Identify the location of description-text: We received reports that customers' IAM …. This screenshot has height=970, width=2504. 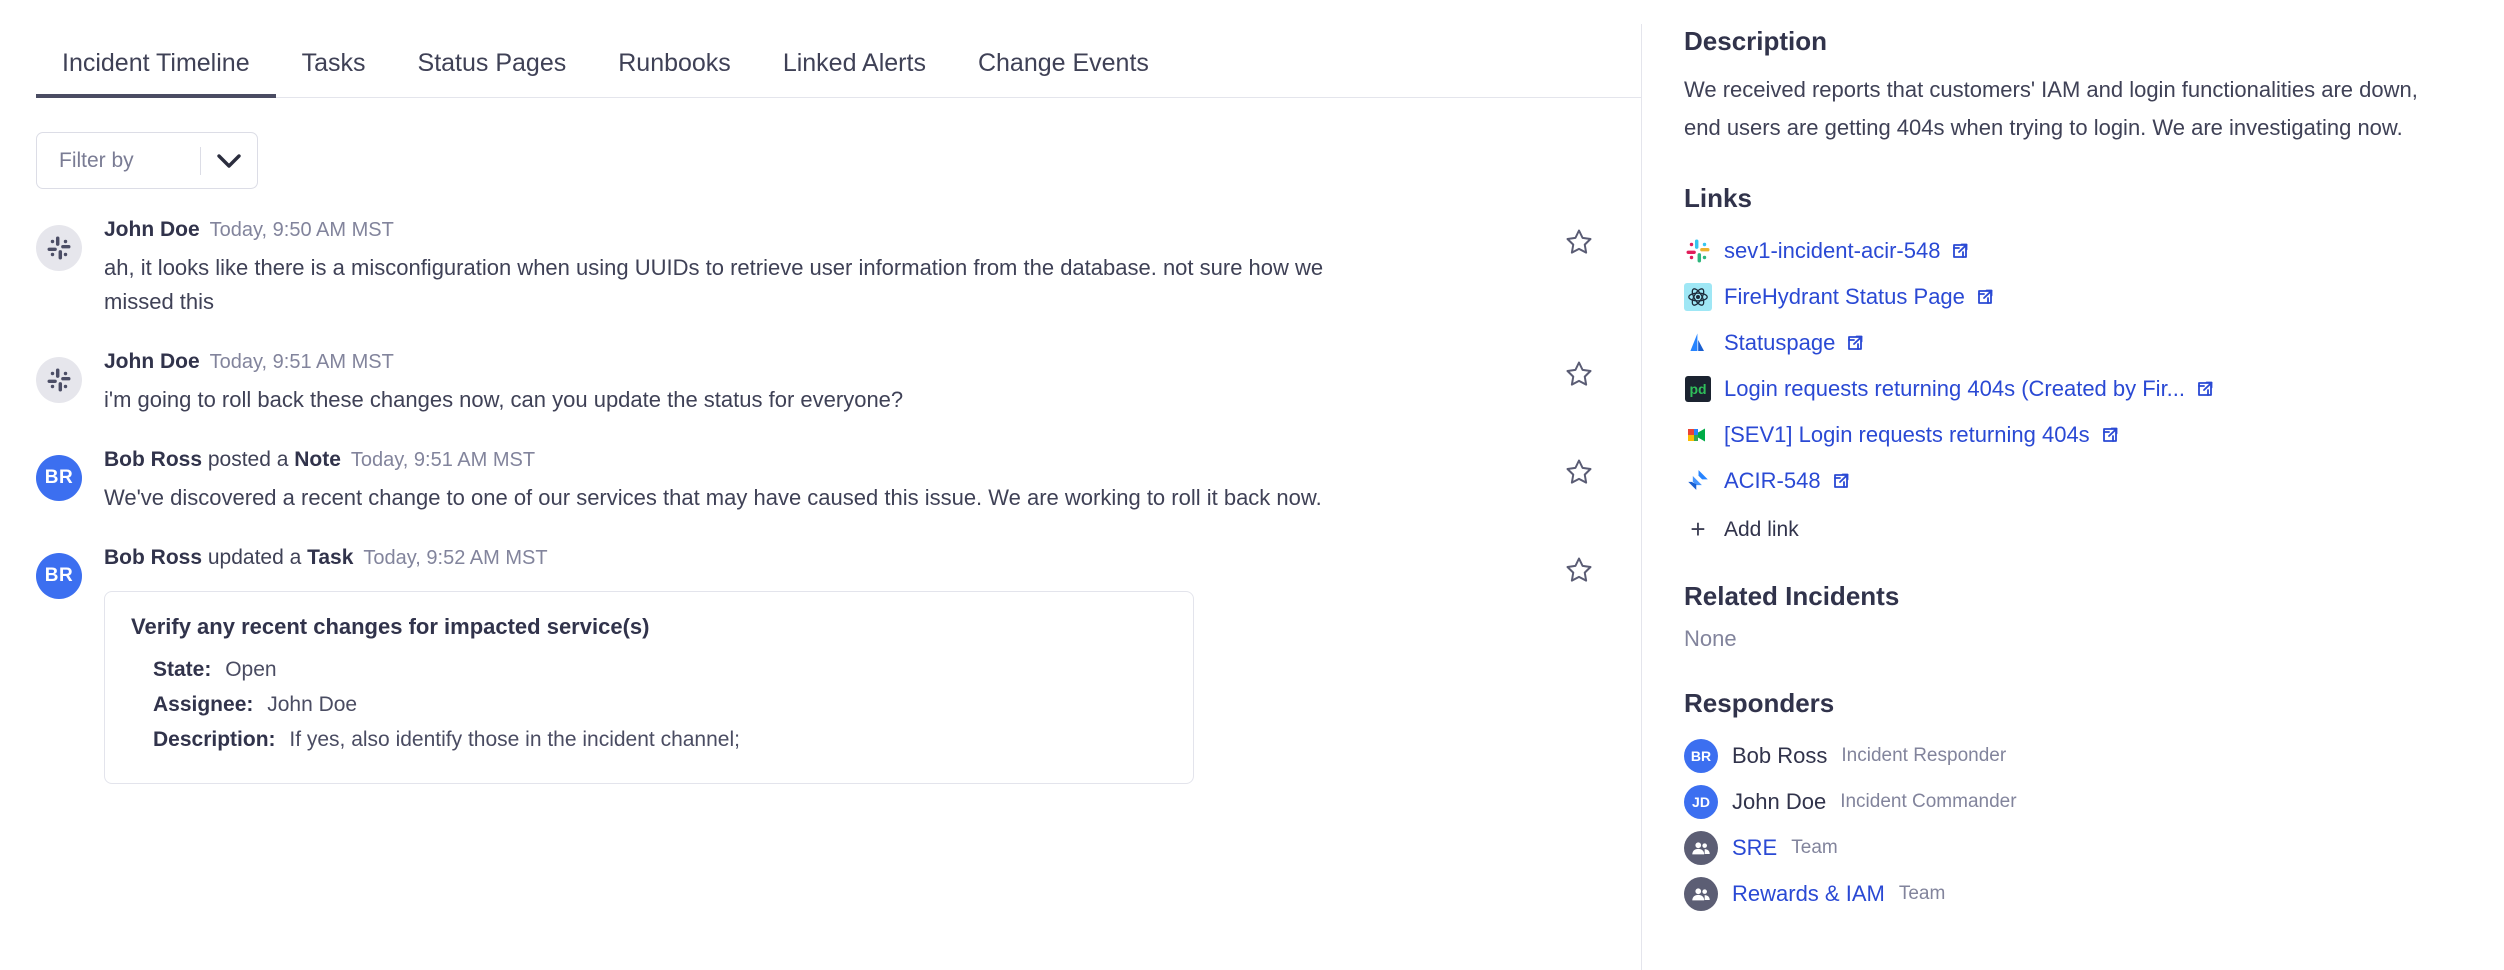
(2051, 108).